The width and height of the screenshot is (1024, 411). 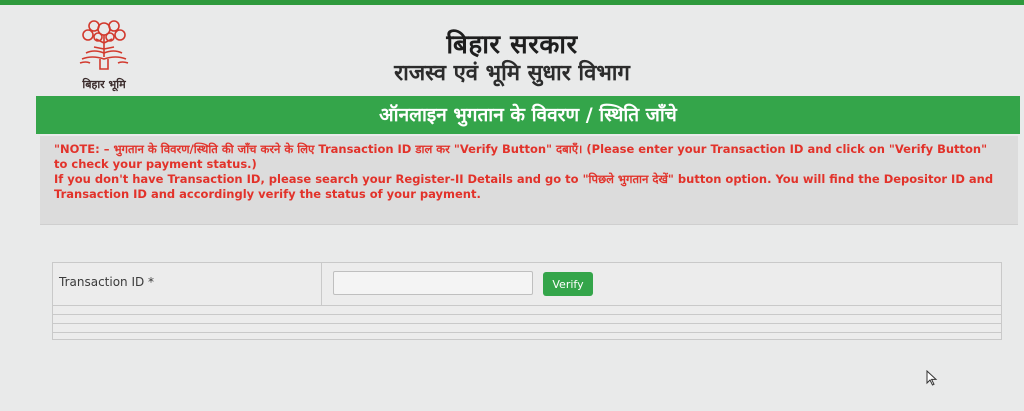 I want to click on government-title: बिहार सरकार, so click(x=512, y=45).